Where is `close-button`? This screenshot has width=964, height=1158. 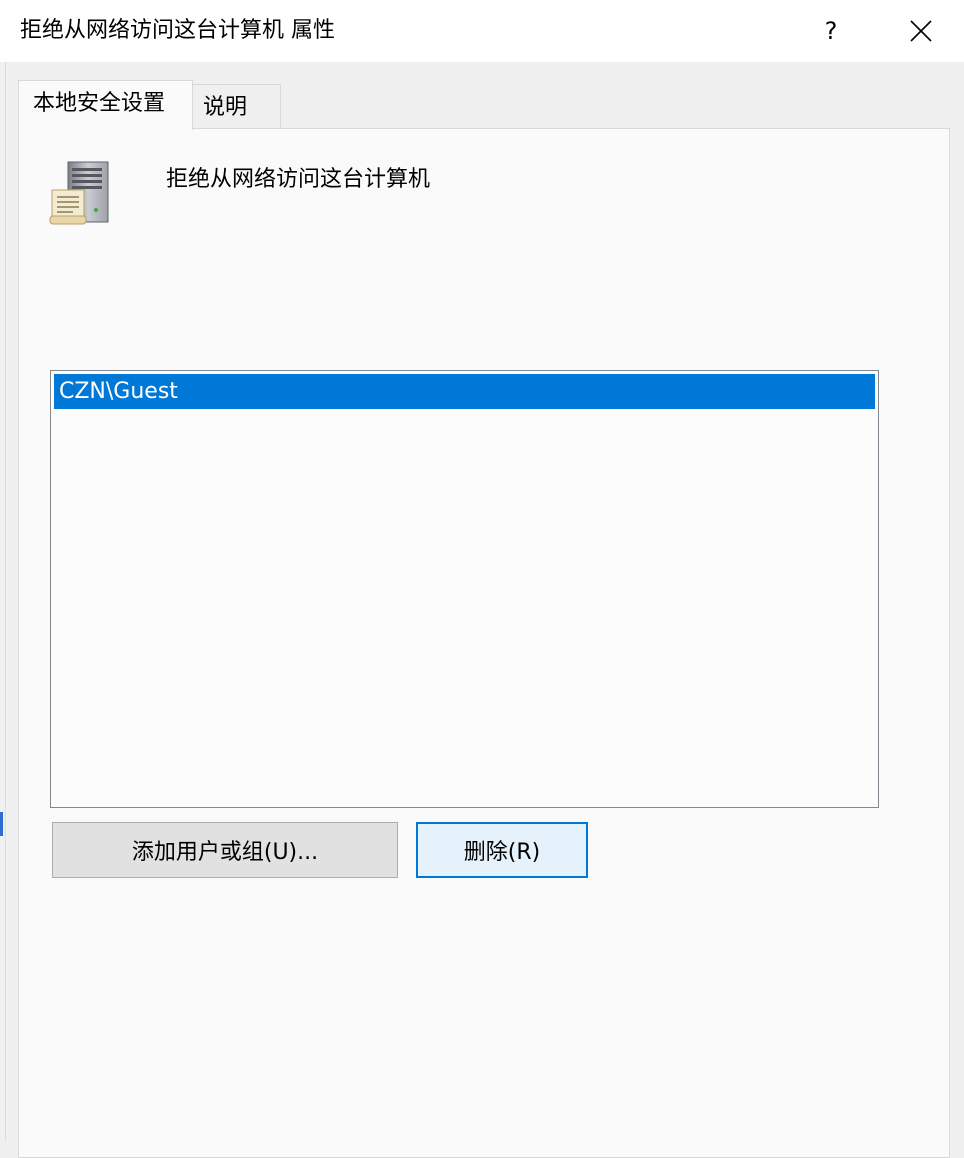
close-button is located at coordinates (921, 31).